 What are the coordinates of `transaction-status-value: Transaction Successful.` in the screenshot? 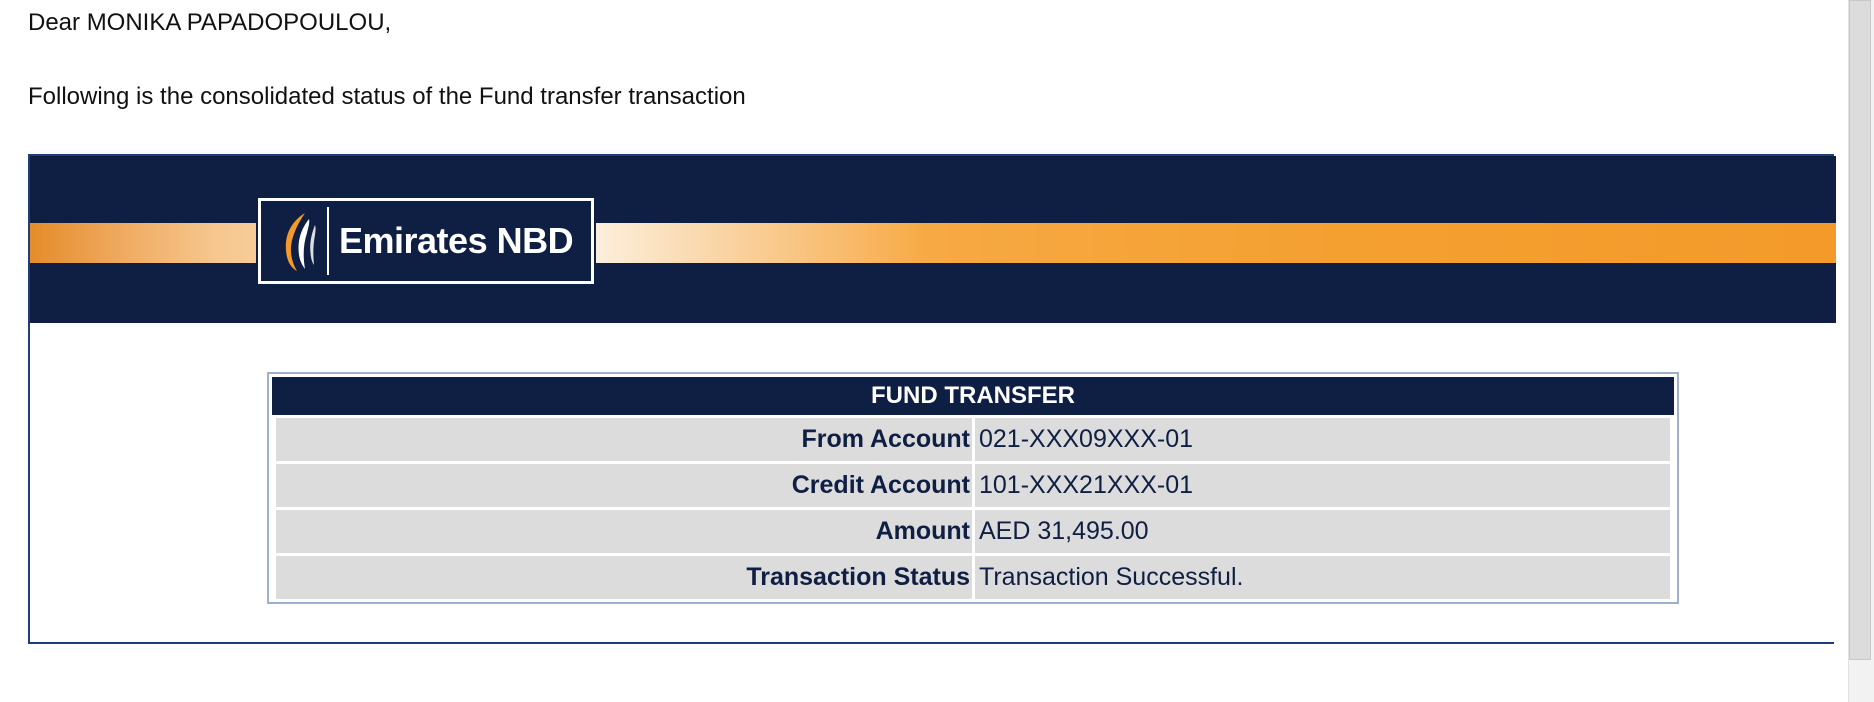 It's located at (1322, 577).